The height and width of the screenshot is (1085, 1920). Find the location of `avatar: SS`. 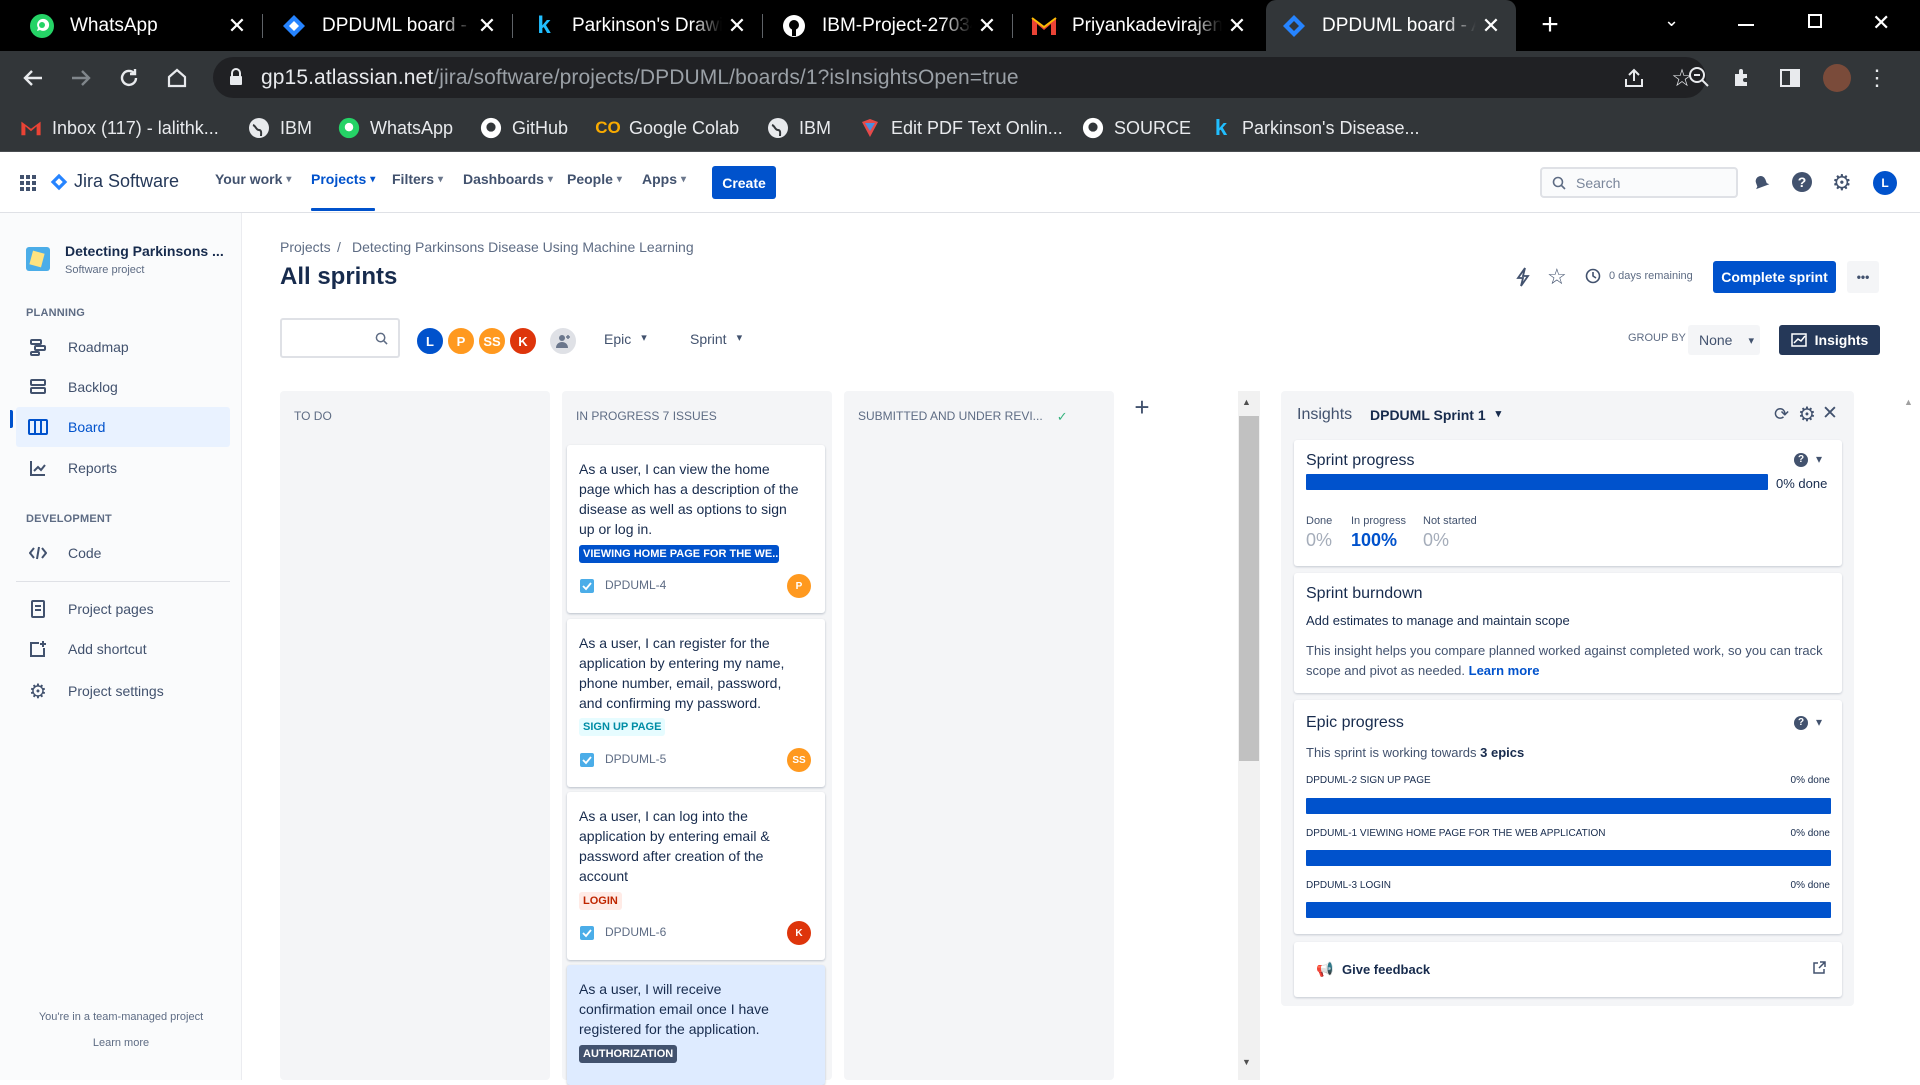

avatar: SS is located at coordinates (492, 341).